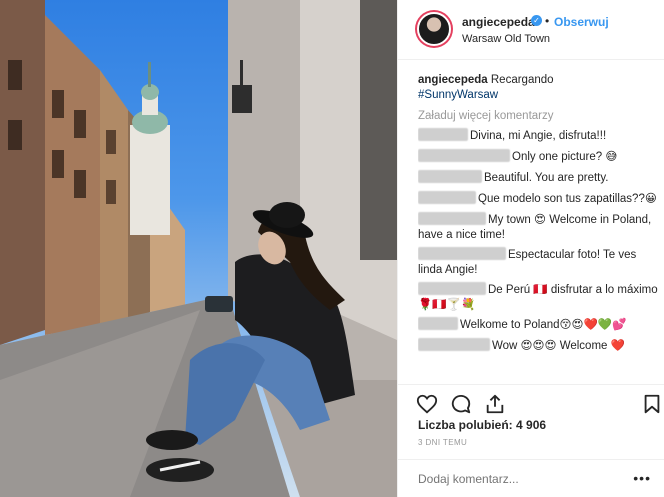  What do you see at coordinates (442, 442) in the screenshot?
I see `post-timestamp: 3 DNI TEMU` at bounding box center [442, 442].